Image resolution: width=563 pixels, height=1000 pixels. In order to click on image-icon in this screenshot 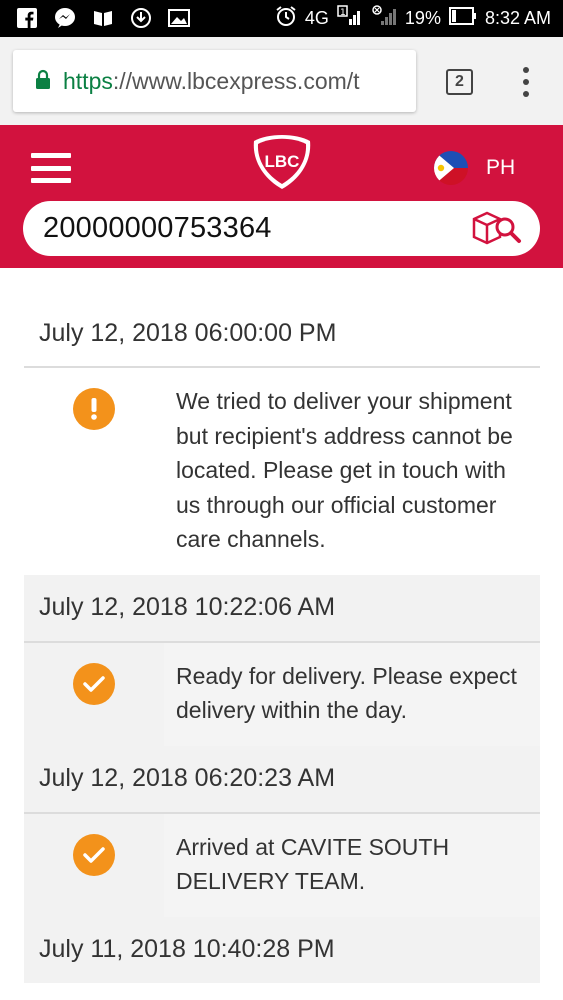, I will do `click(179, 18)`.